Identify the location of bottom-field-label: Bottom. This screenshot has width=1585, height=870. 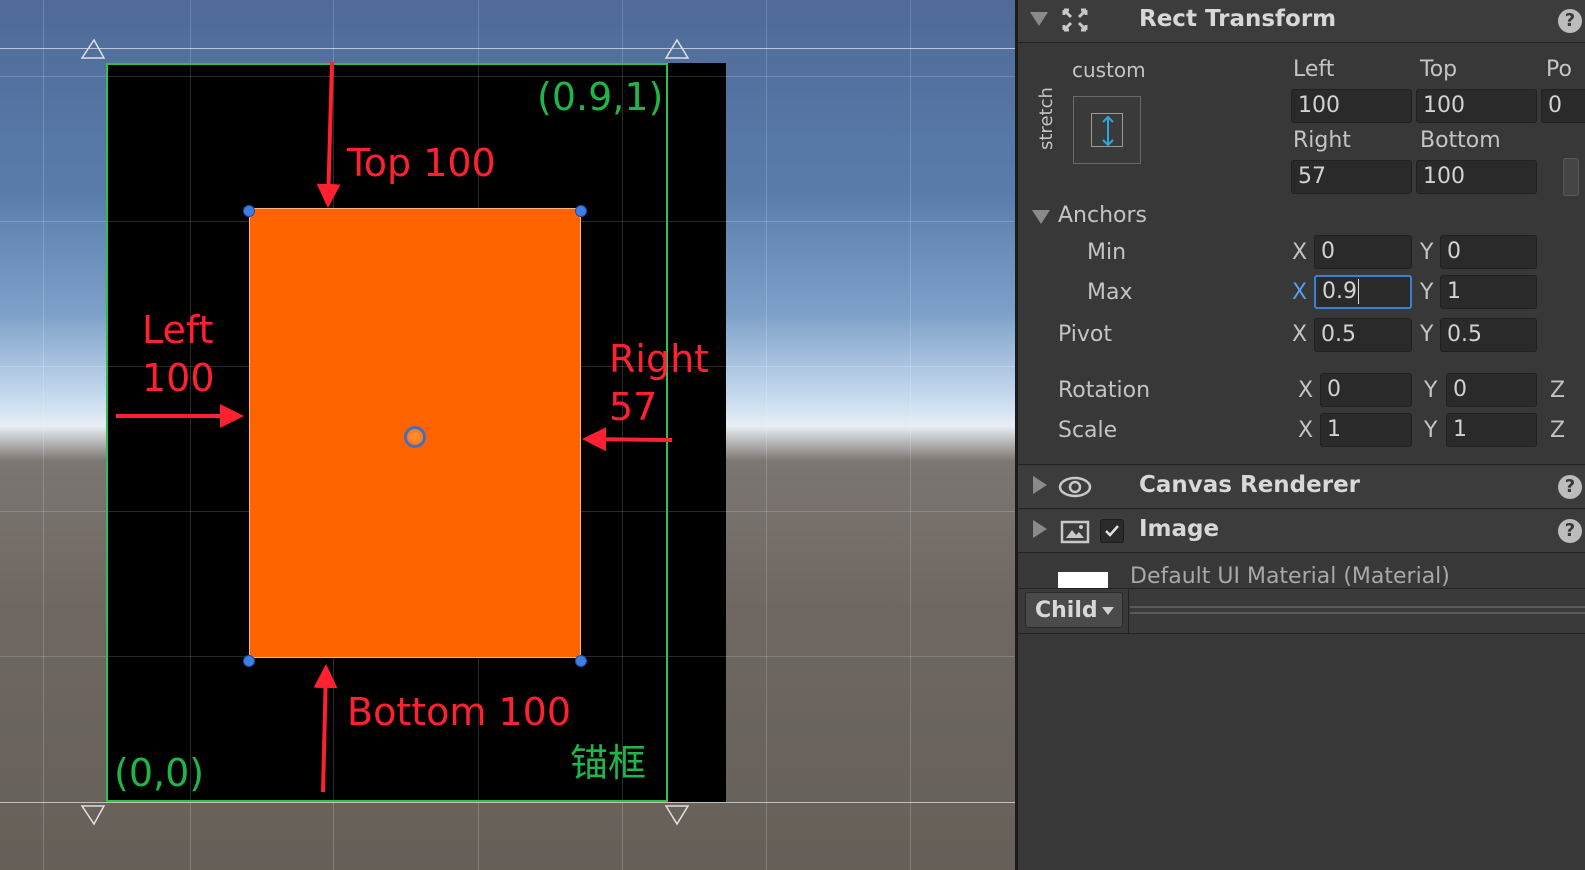
(1460, 140).